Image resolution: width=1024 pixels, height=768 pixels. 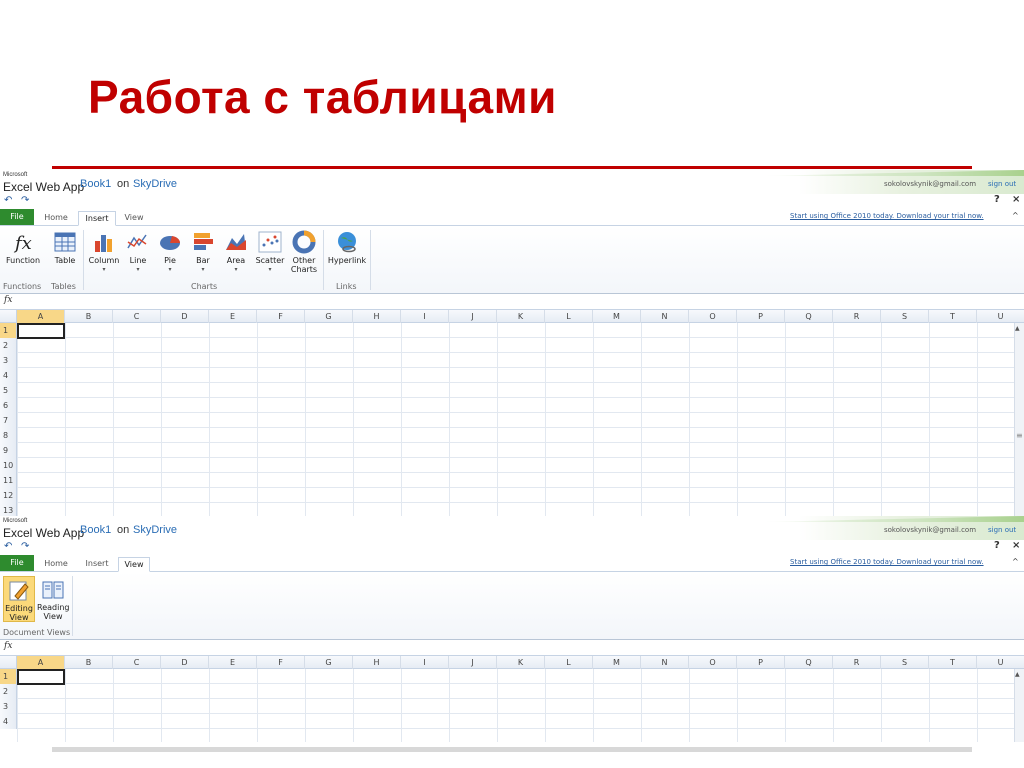 I want to click on row-header-10: 10, so click(x=8, y=465).